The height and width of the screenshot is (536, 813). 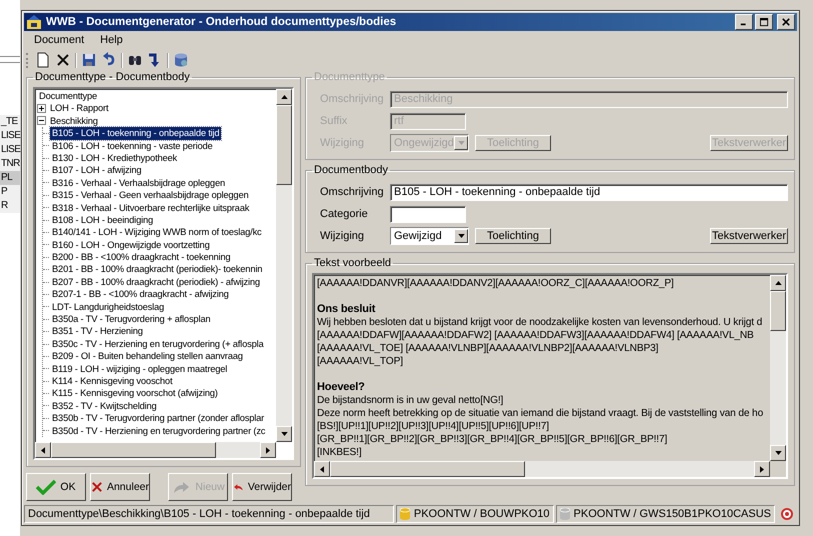 I want to click on heading: Ons besluit, so click(x=346, y=309).